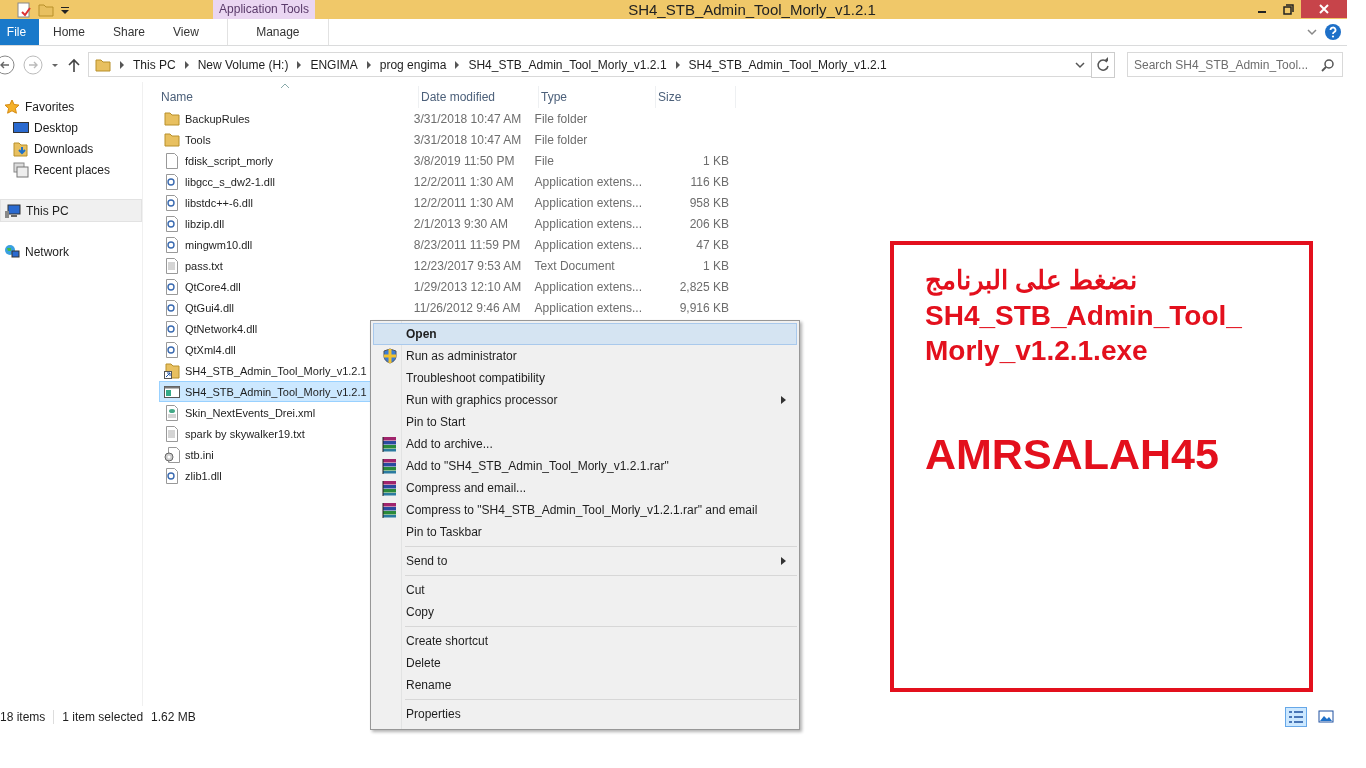 The height and width of the screenshot is (768, 1366). I want to click on file-size: 9,916 KB, so click(704, 307).